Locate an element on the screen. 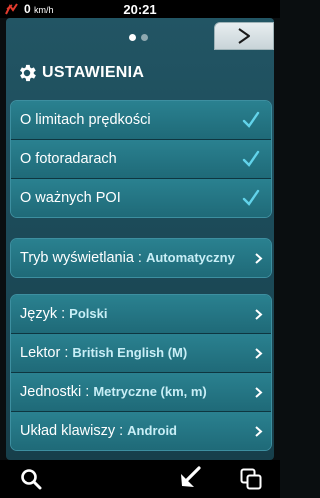  keyboard-layout-label: Układ klawiszy : is located at coordinates (74, 431).